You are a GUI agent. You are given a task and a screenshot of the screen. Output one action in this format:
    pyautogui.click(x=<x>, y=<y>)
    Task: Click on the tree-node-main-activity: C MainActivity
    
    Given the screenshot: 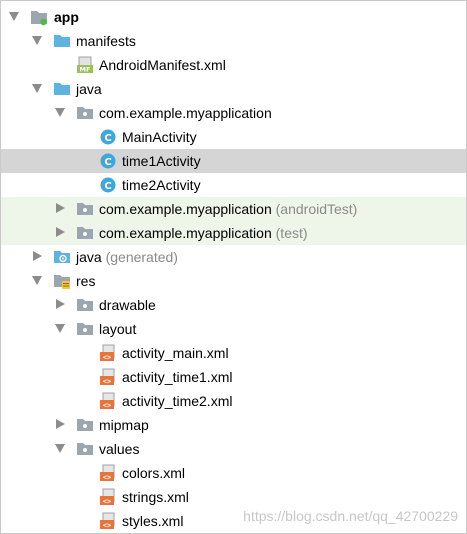 What is the action you would take?
    pyautogui.click(x=233, y=137)
    